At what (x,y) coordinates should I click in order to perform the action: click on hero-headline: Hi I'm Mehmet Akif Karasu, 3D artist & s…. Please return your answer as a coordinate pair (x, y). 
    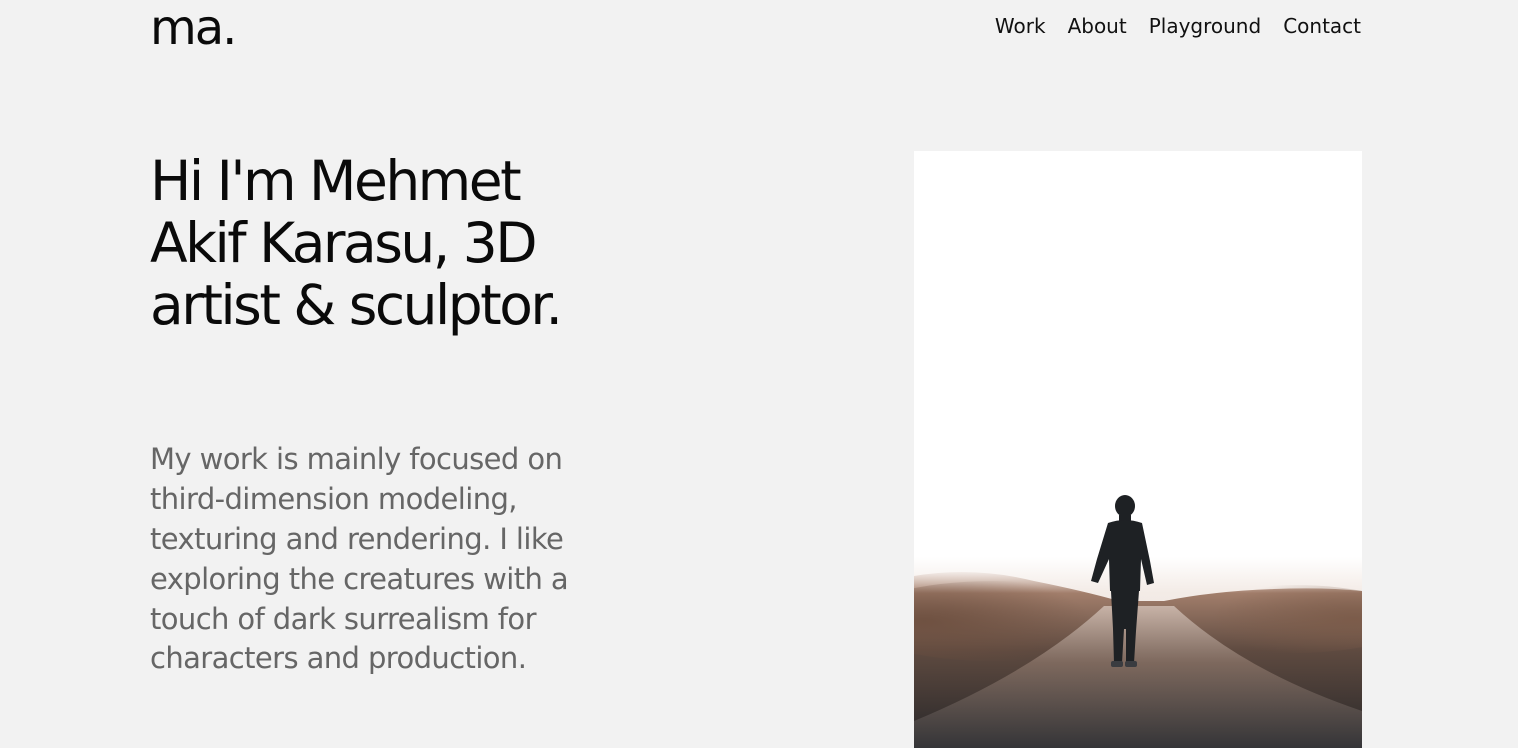
    Looking at the image, I should click on (356, 243).